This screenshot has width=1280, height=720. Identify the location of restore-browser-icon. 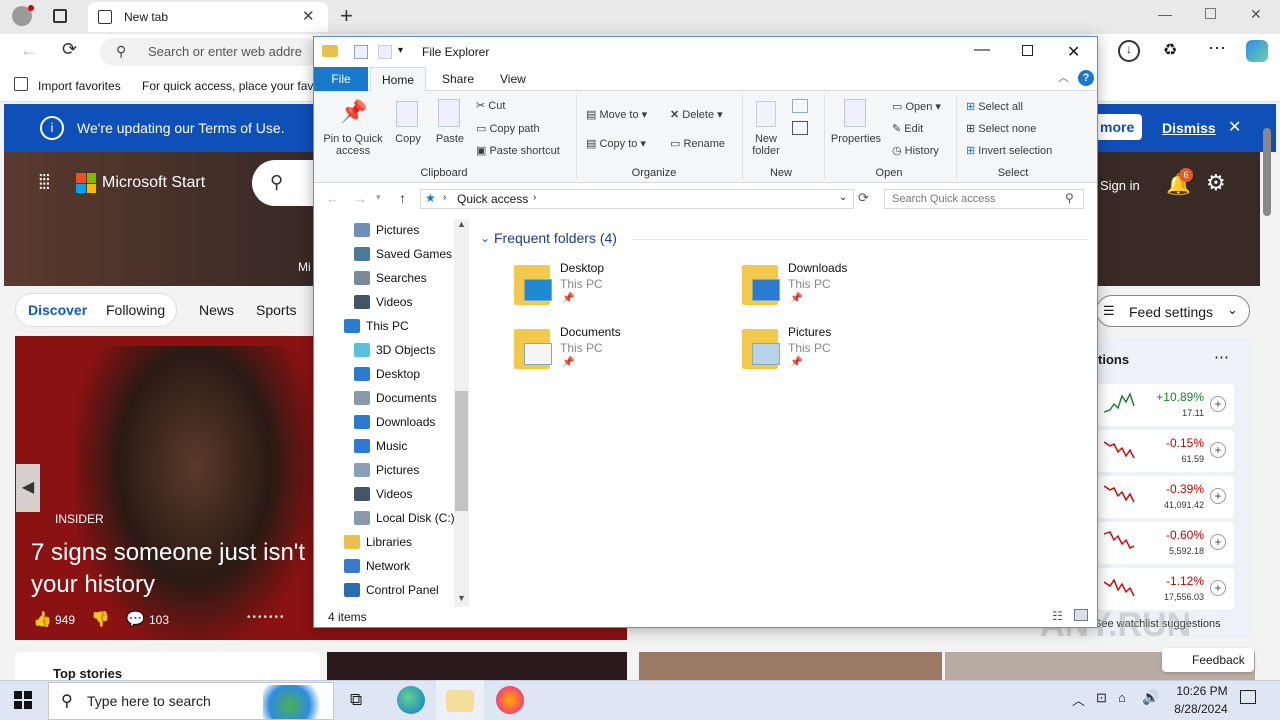
(1210, 13).